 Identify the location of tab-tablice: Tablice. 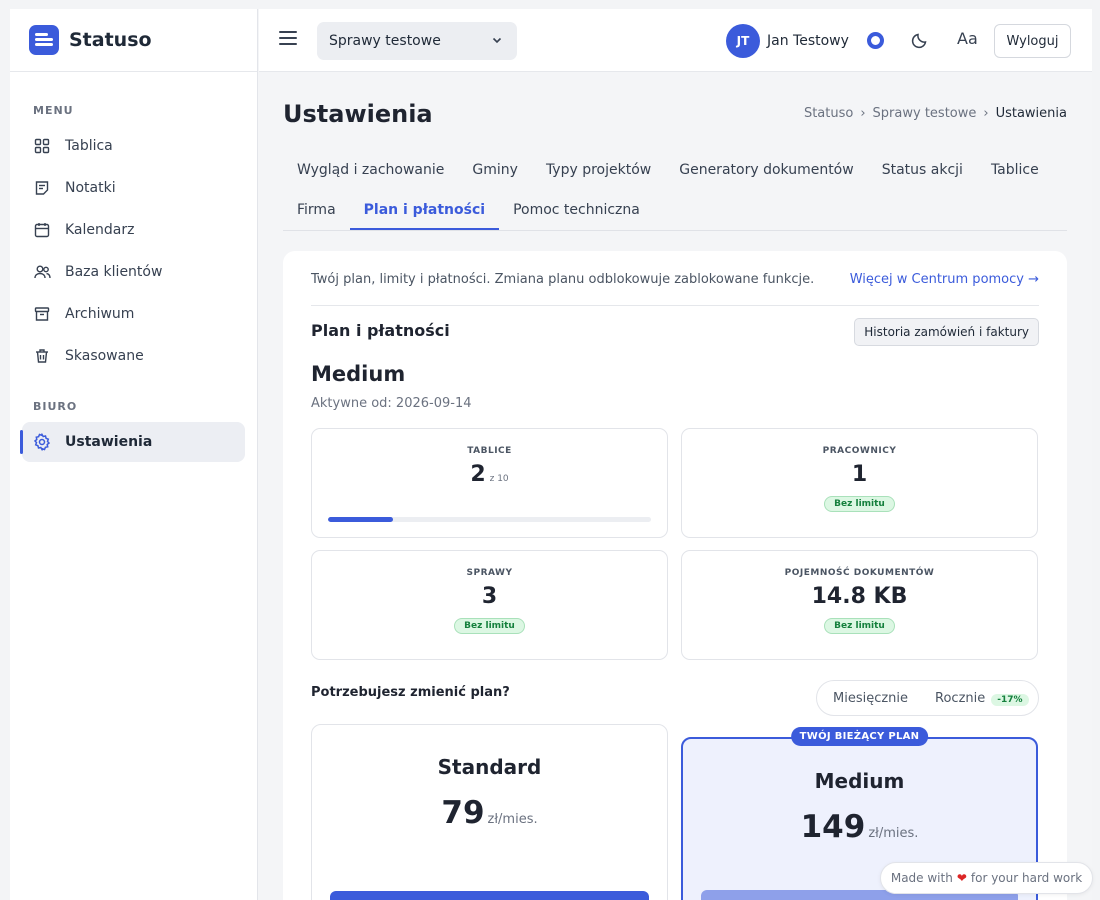
(1015, 170).